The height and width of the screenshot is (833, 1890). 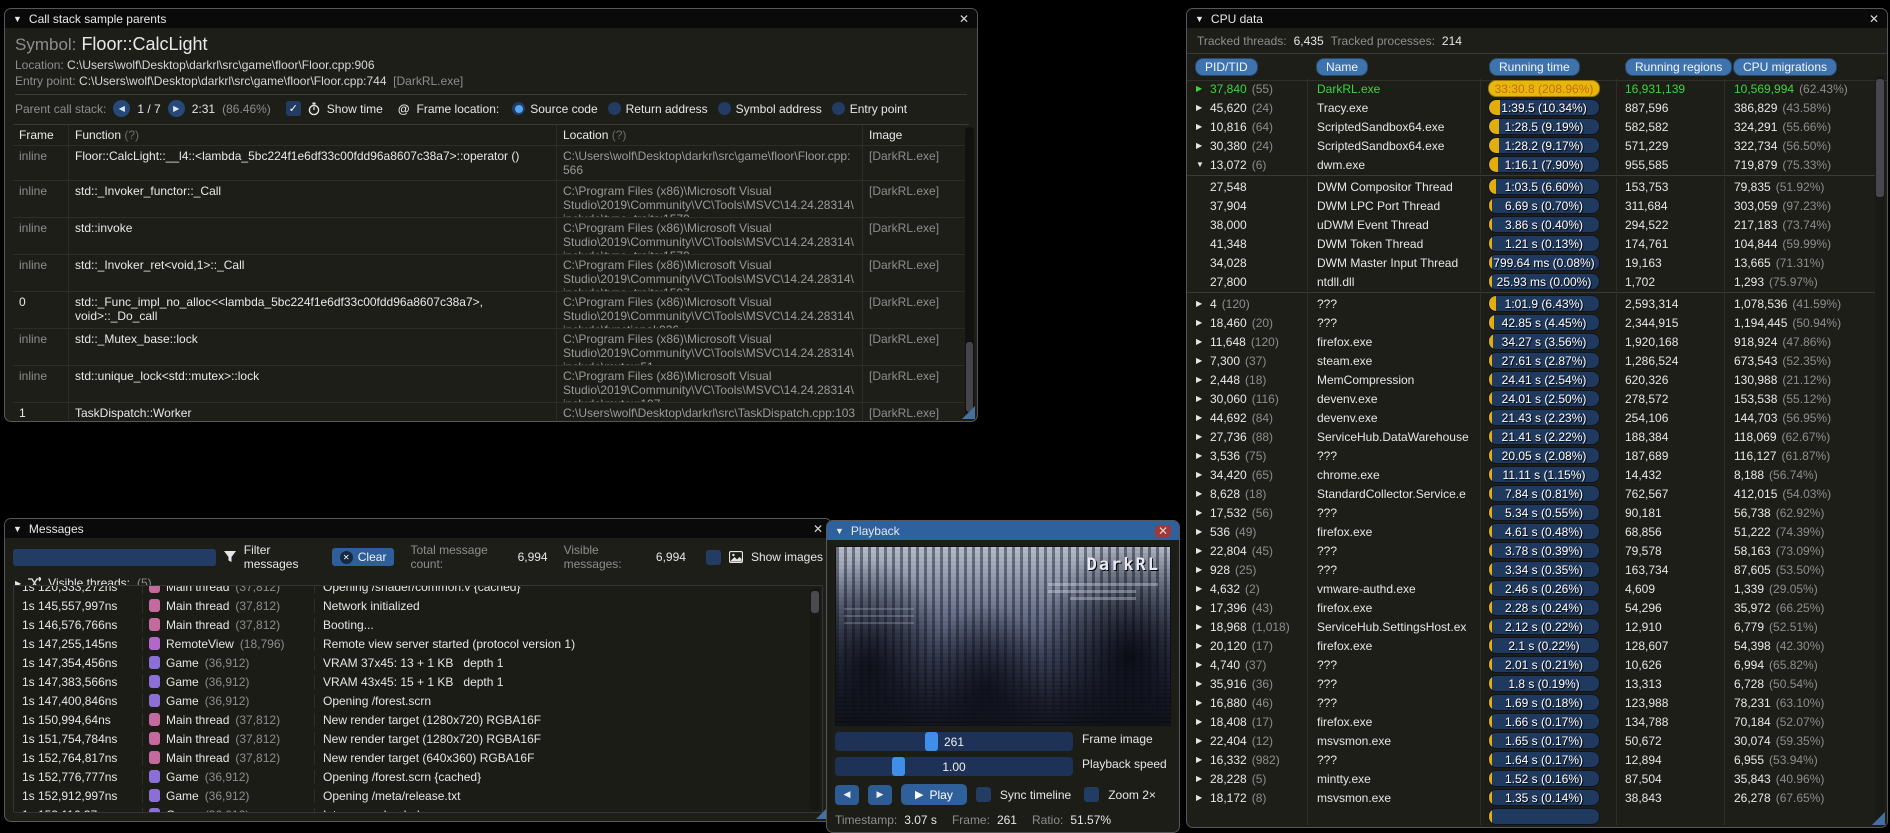 I want to click on callstack-table-header: Frame Function (?) Location (?) Image, so click(x=491, y=135).